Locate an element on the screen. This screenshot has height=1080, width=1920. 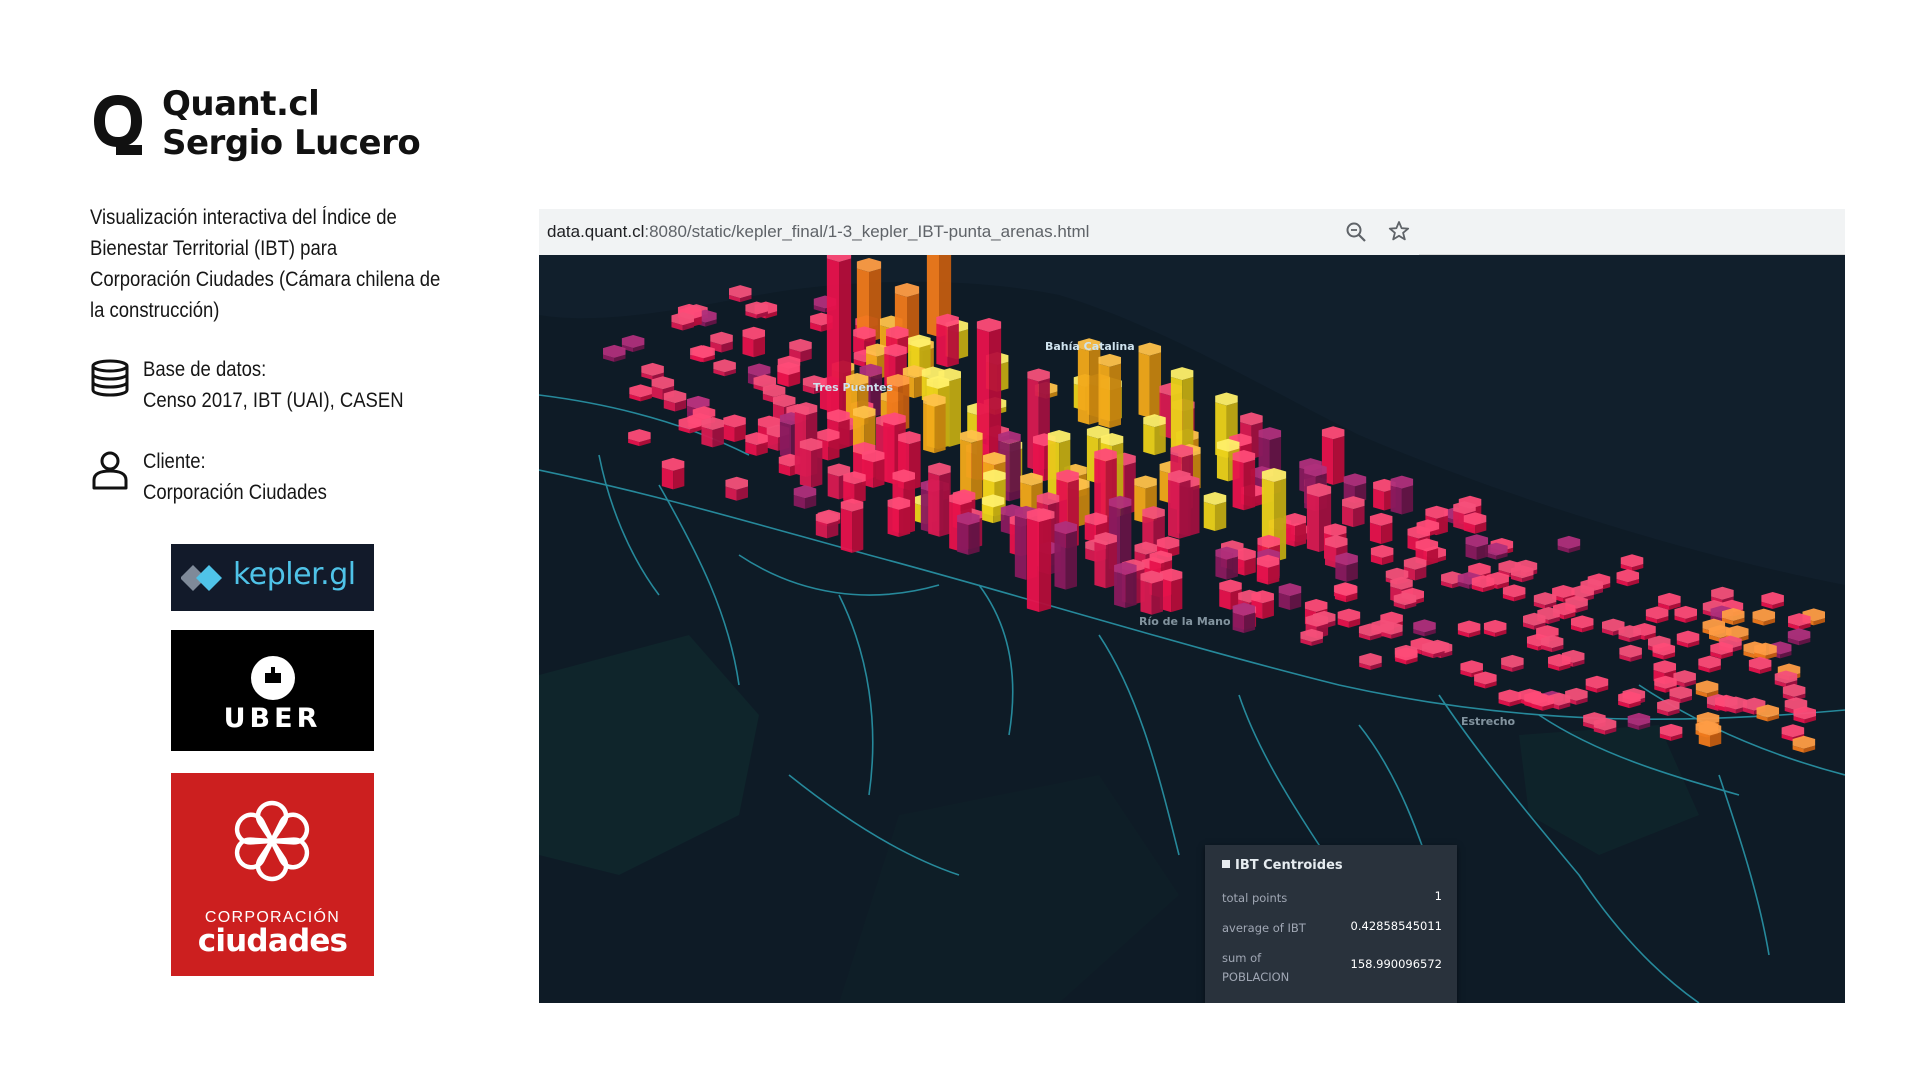
uber-logo: UBER is located at coordinates (272, 690).